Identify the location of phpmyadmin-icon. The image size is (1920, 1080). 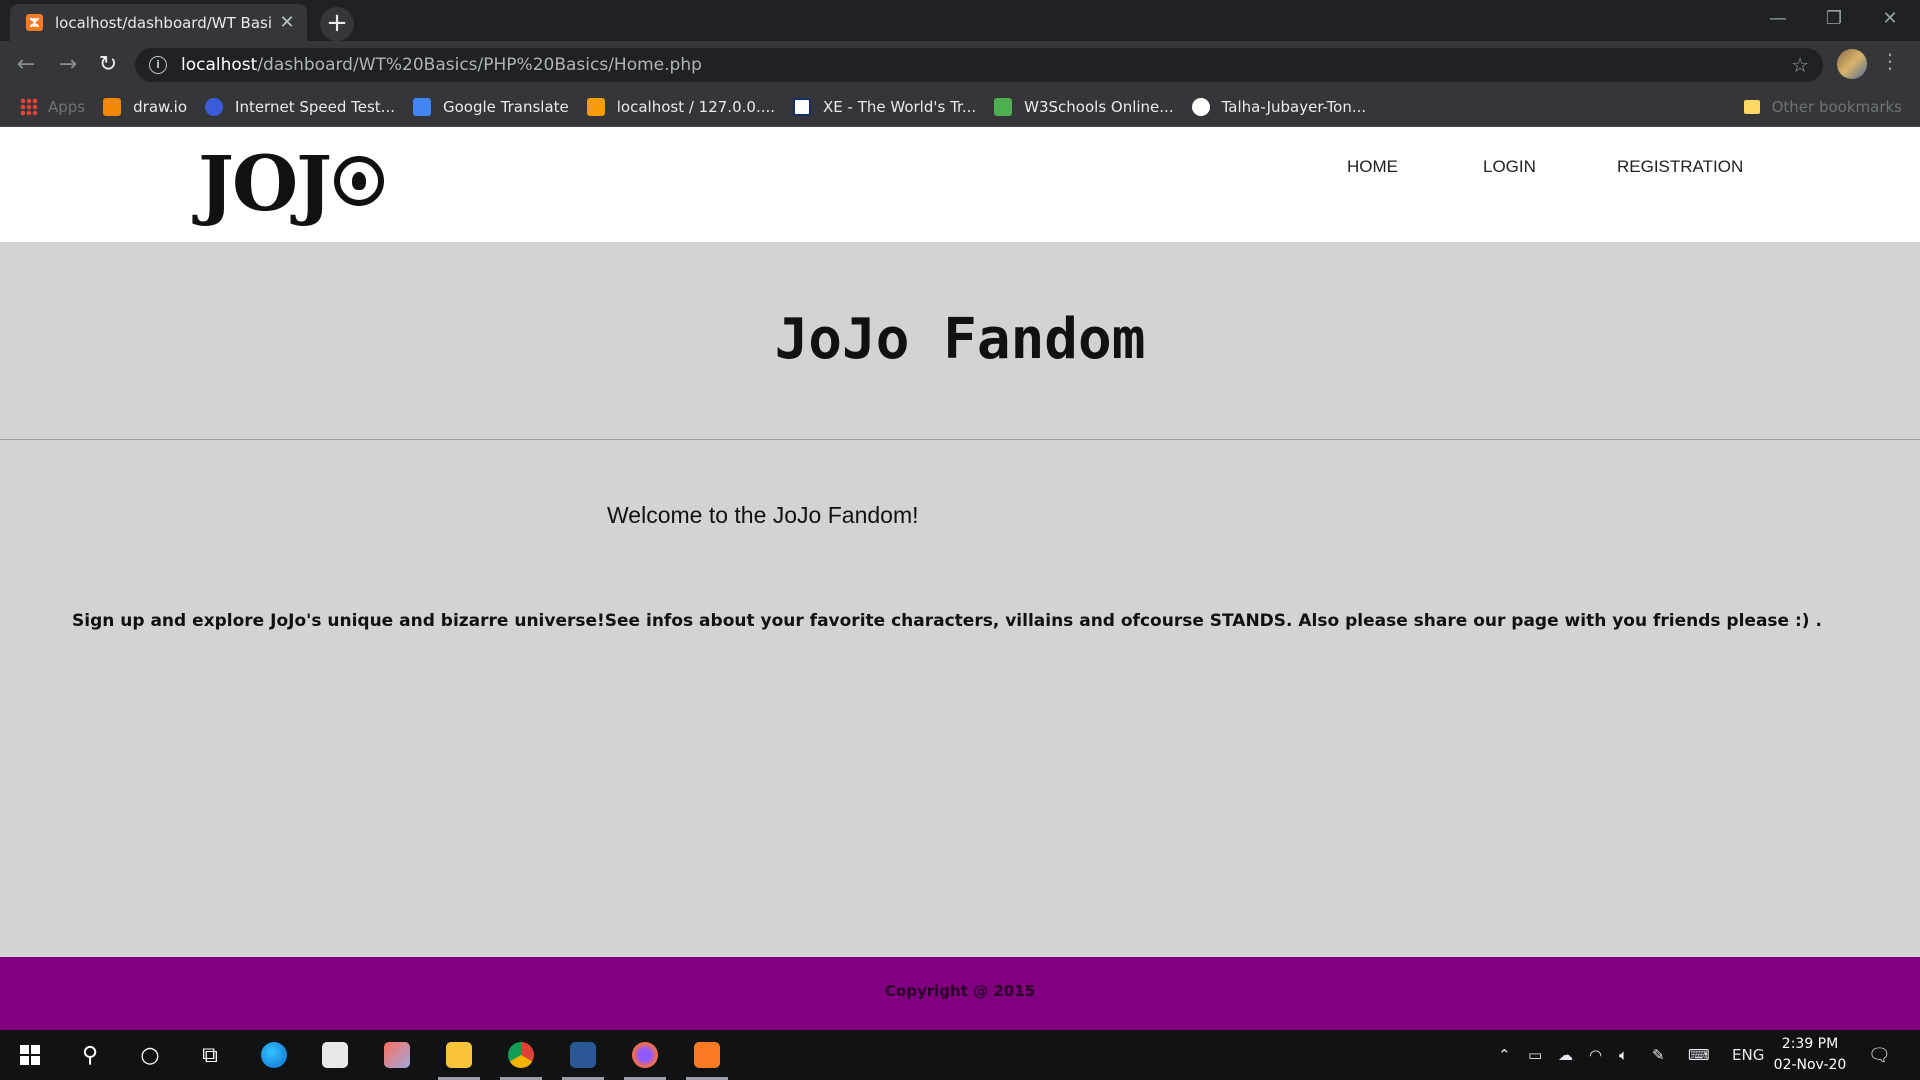
(595, 107).